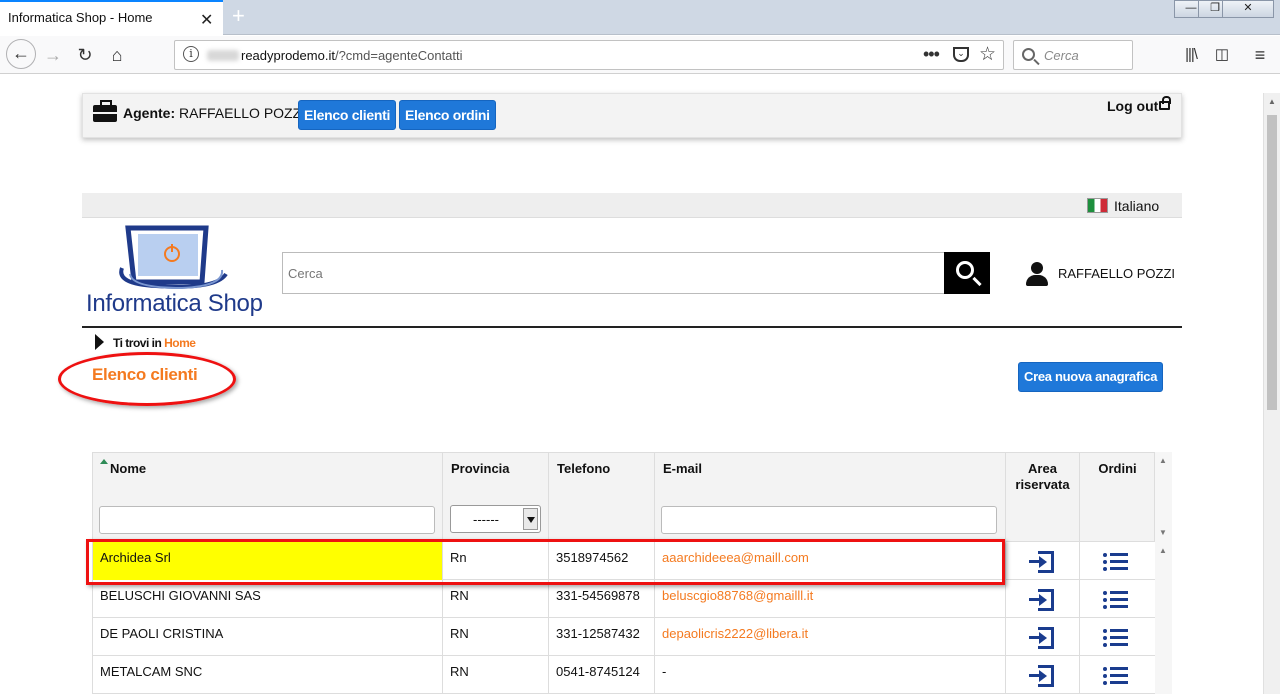 This screenshot has width=1280, height=694. What do you see at coordinates (829, 520) in the screenshot?
I see `filter-email-input` at bounding box center [829, 520].